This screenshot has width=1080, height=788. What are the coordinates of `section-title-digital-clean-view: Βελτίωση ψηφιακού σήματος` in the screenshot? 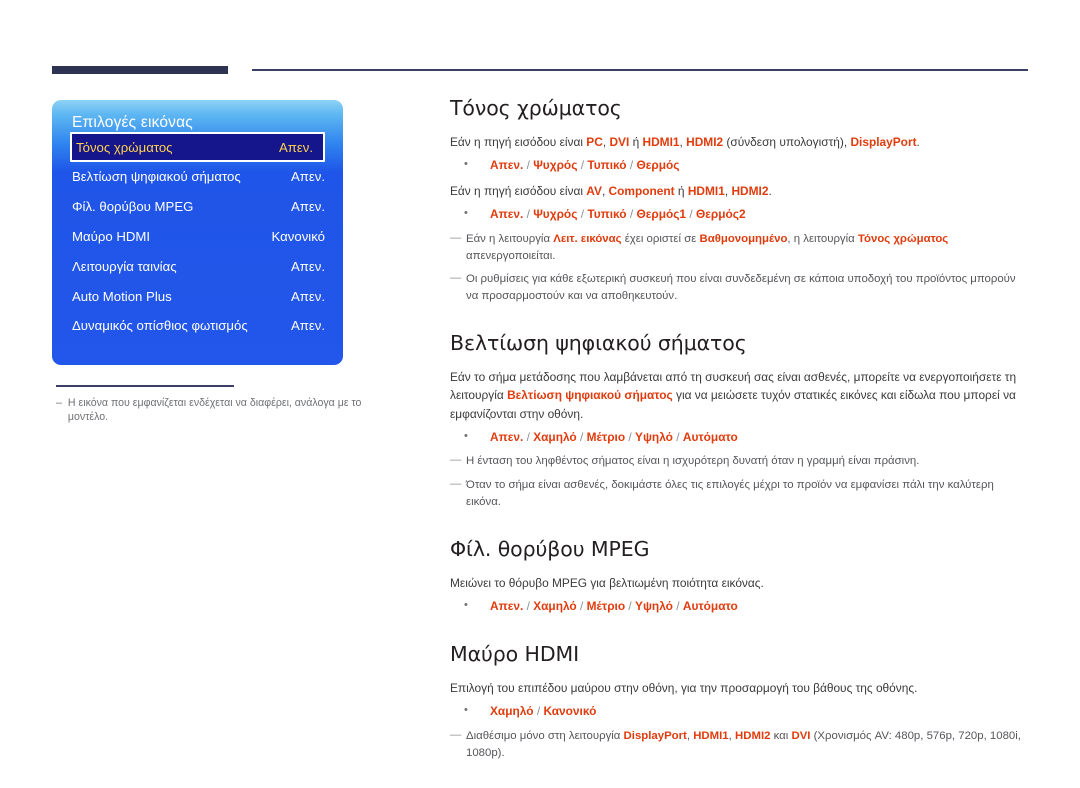 It's located at (598, 343).